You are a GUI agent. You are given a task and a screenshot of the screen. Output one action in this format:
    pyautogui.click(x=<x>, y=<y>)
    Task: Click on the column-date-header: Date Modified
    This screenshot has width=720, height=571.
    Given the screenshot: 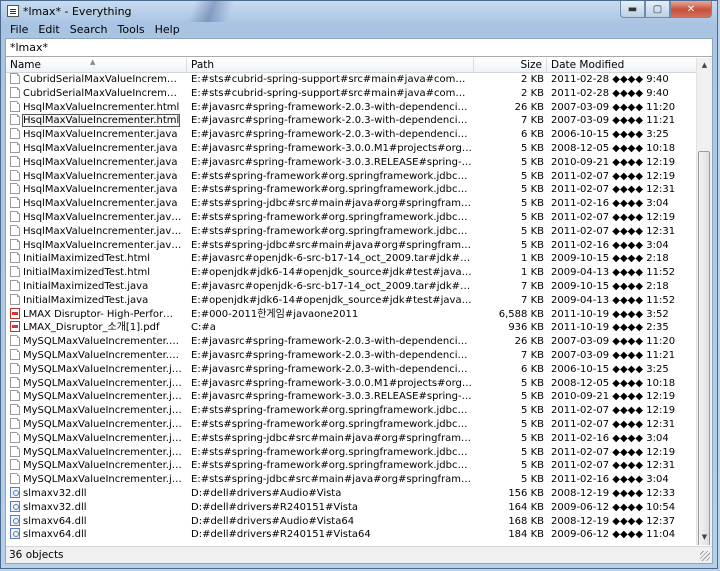 What is the action you would take?
    pyautogui.click(x=626, y=65)
    